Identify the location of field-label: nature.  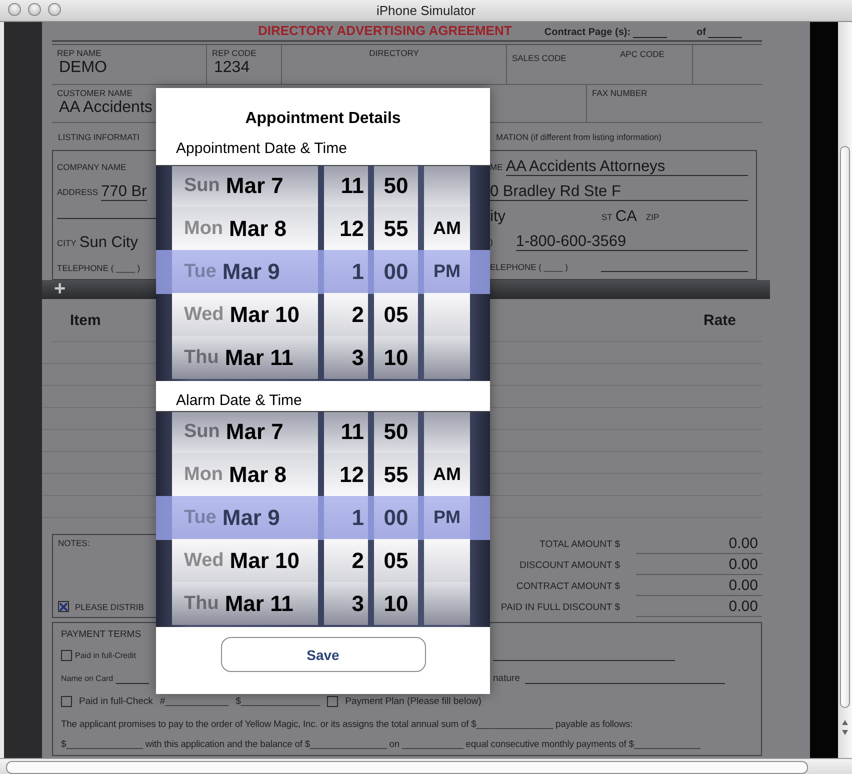
(506, 678).